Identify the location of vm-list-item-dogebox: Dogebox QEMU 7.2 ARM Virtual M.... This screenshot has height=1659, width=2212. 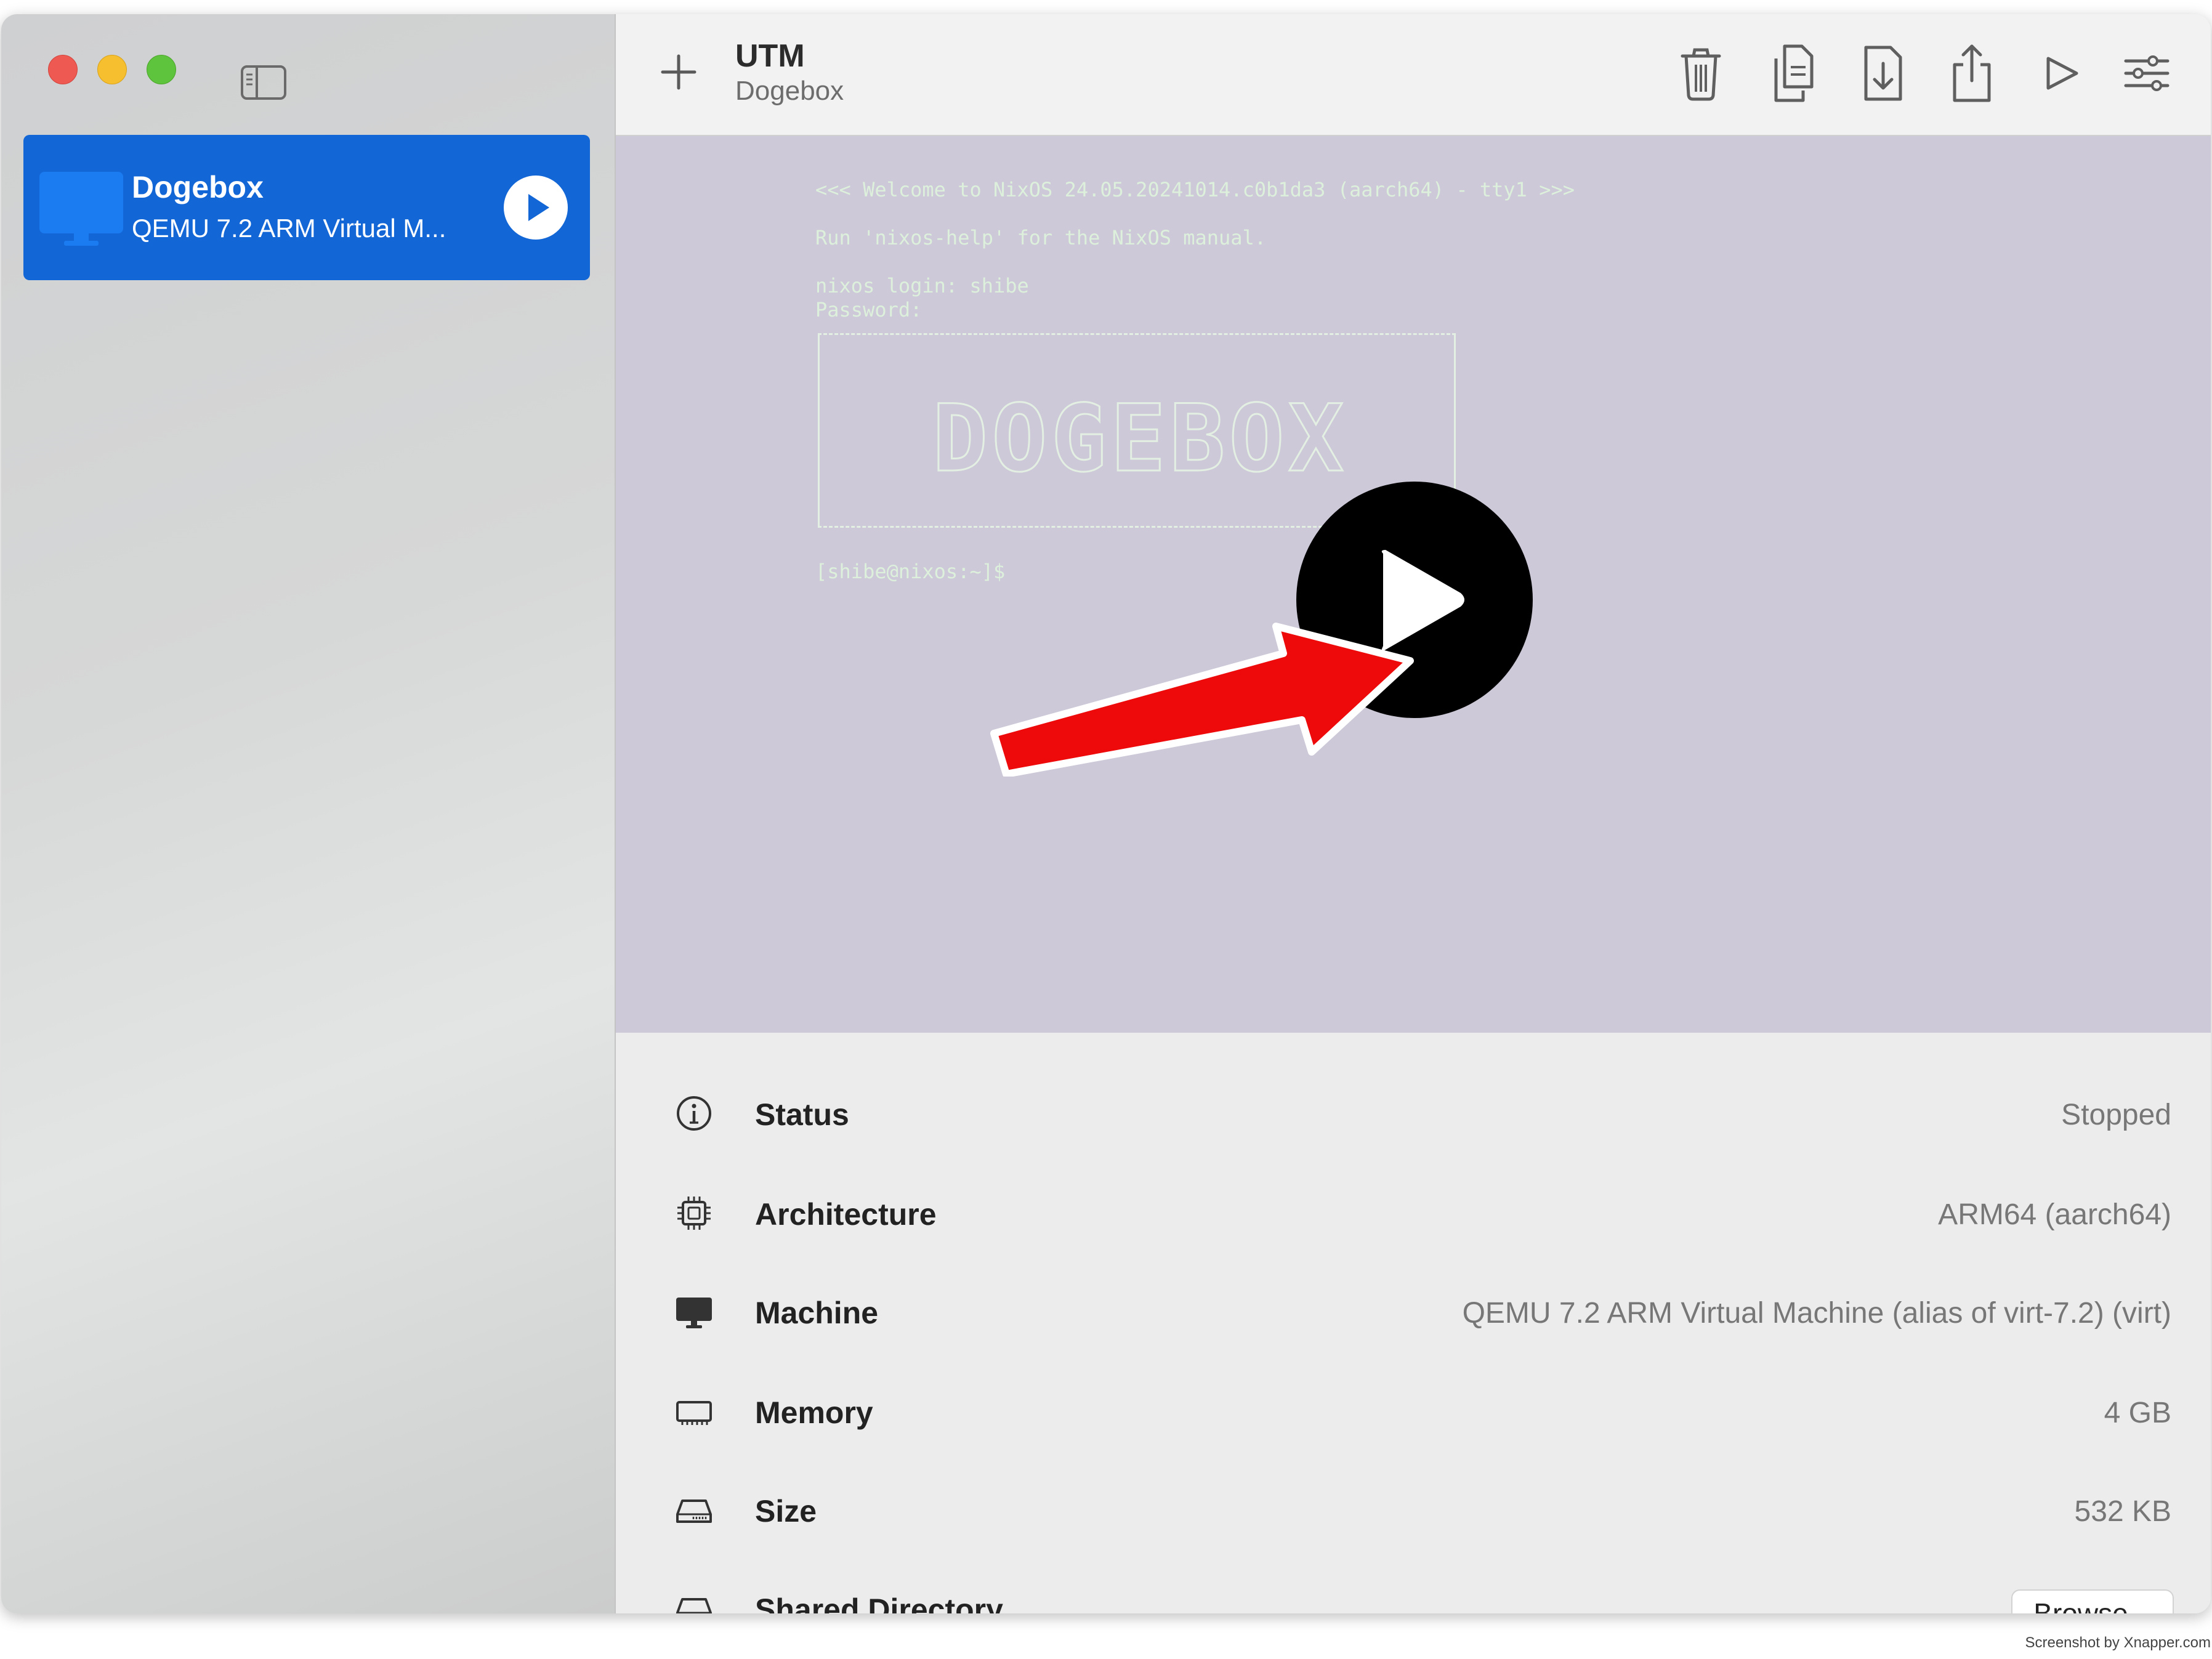
(307, 208).